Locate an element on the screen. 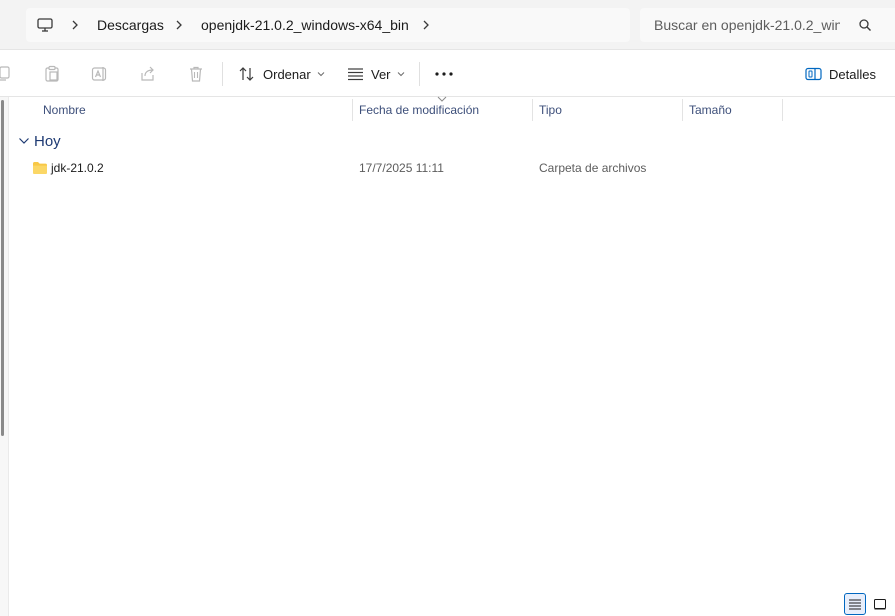 The image size is (895, 616). more-options-button is located at coordinates (444, 74).